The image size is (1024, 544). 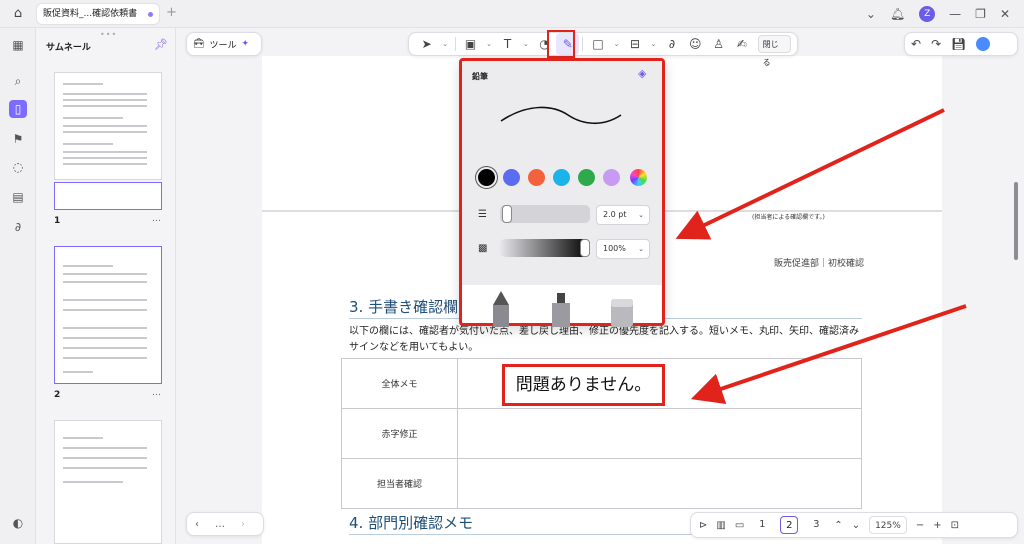 What do you see at coordinates (171, 12) in the screenshot?
I see `add-tab-icon: +` at bounding box center [171, 12].